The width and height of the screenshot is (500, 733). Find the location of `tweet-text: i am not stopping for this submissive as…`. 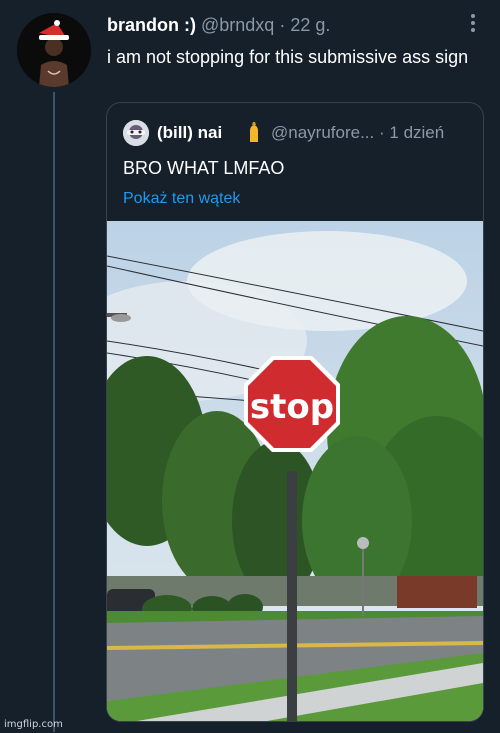

tweet-text: i am not stopping for this submissive as… is located at coordinates (288, 57).